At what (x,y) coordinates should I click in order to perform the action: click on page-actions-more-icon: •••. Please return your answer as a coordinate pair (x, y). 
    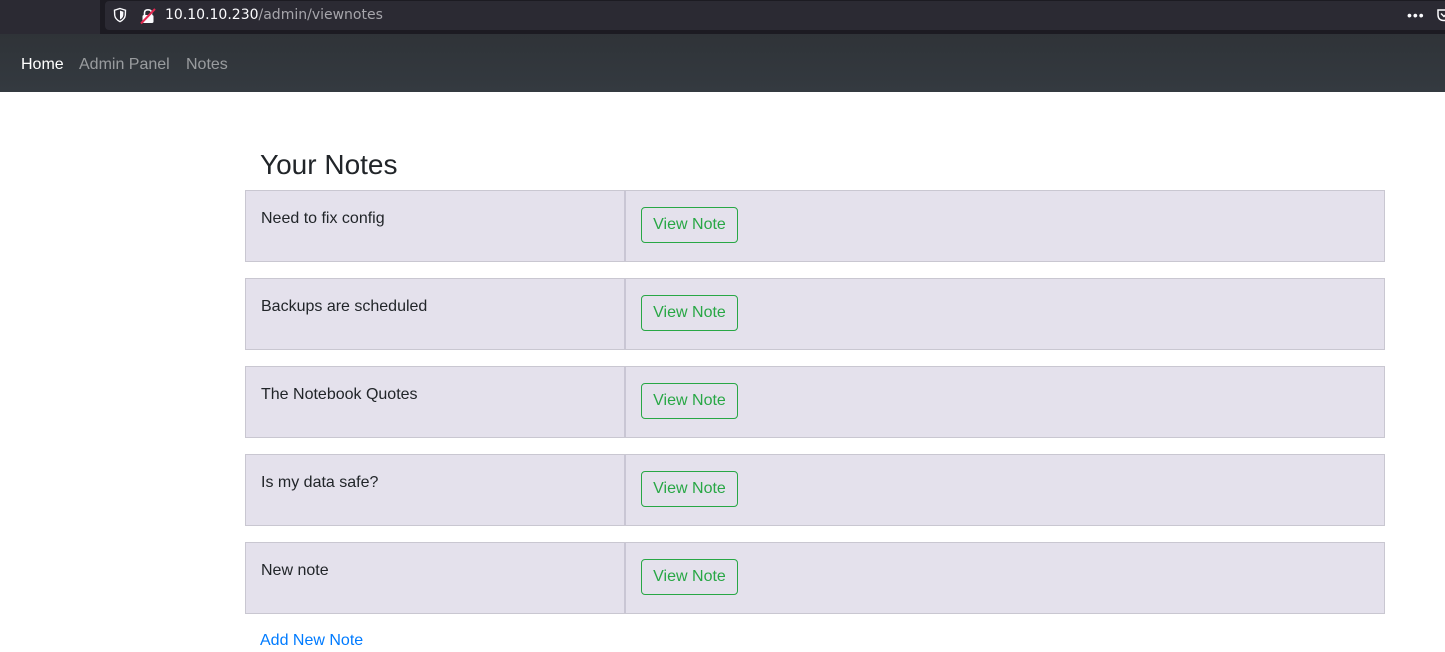
    Looking at the image, I should click on (1417, 15).